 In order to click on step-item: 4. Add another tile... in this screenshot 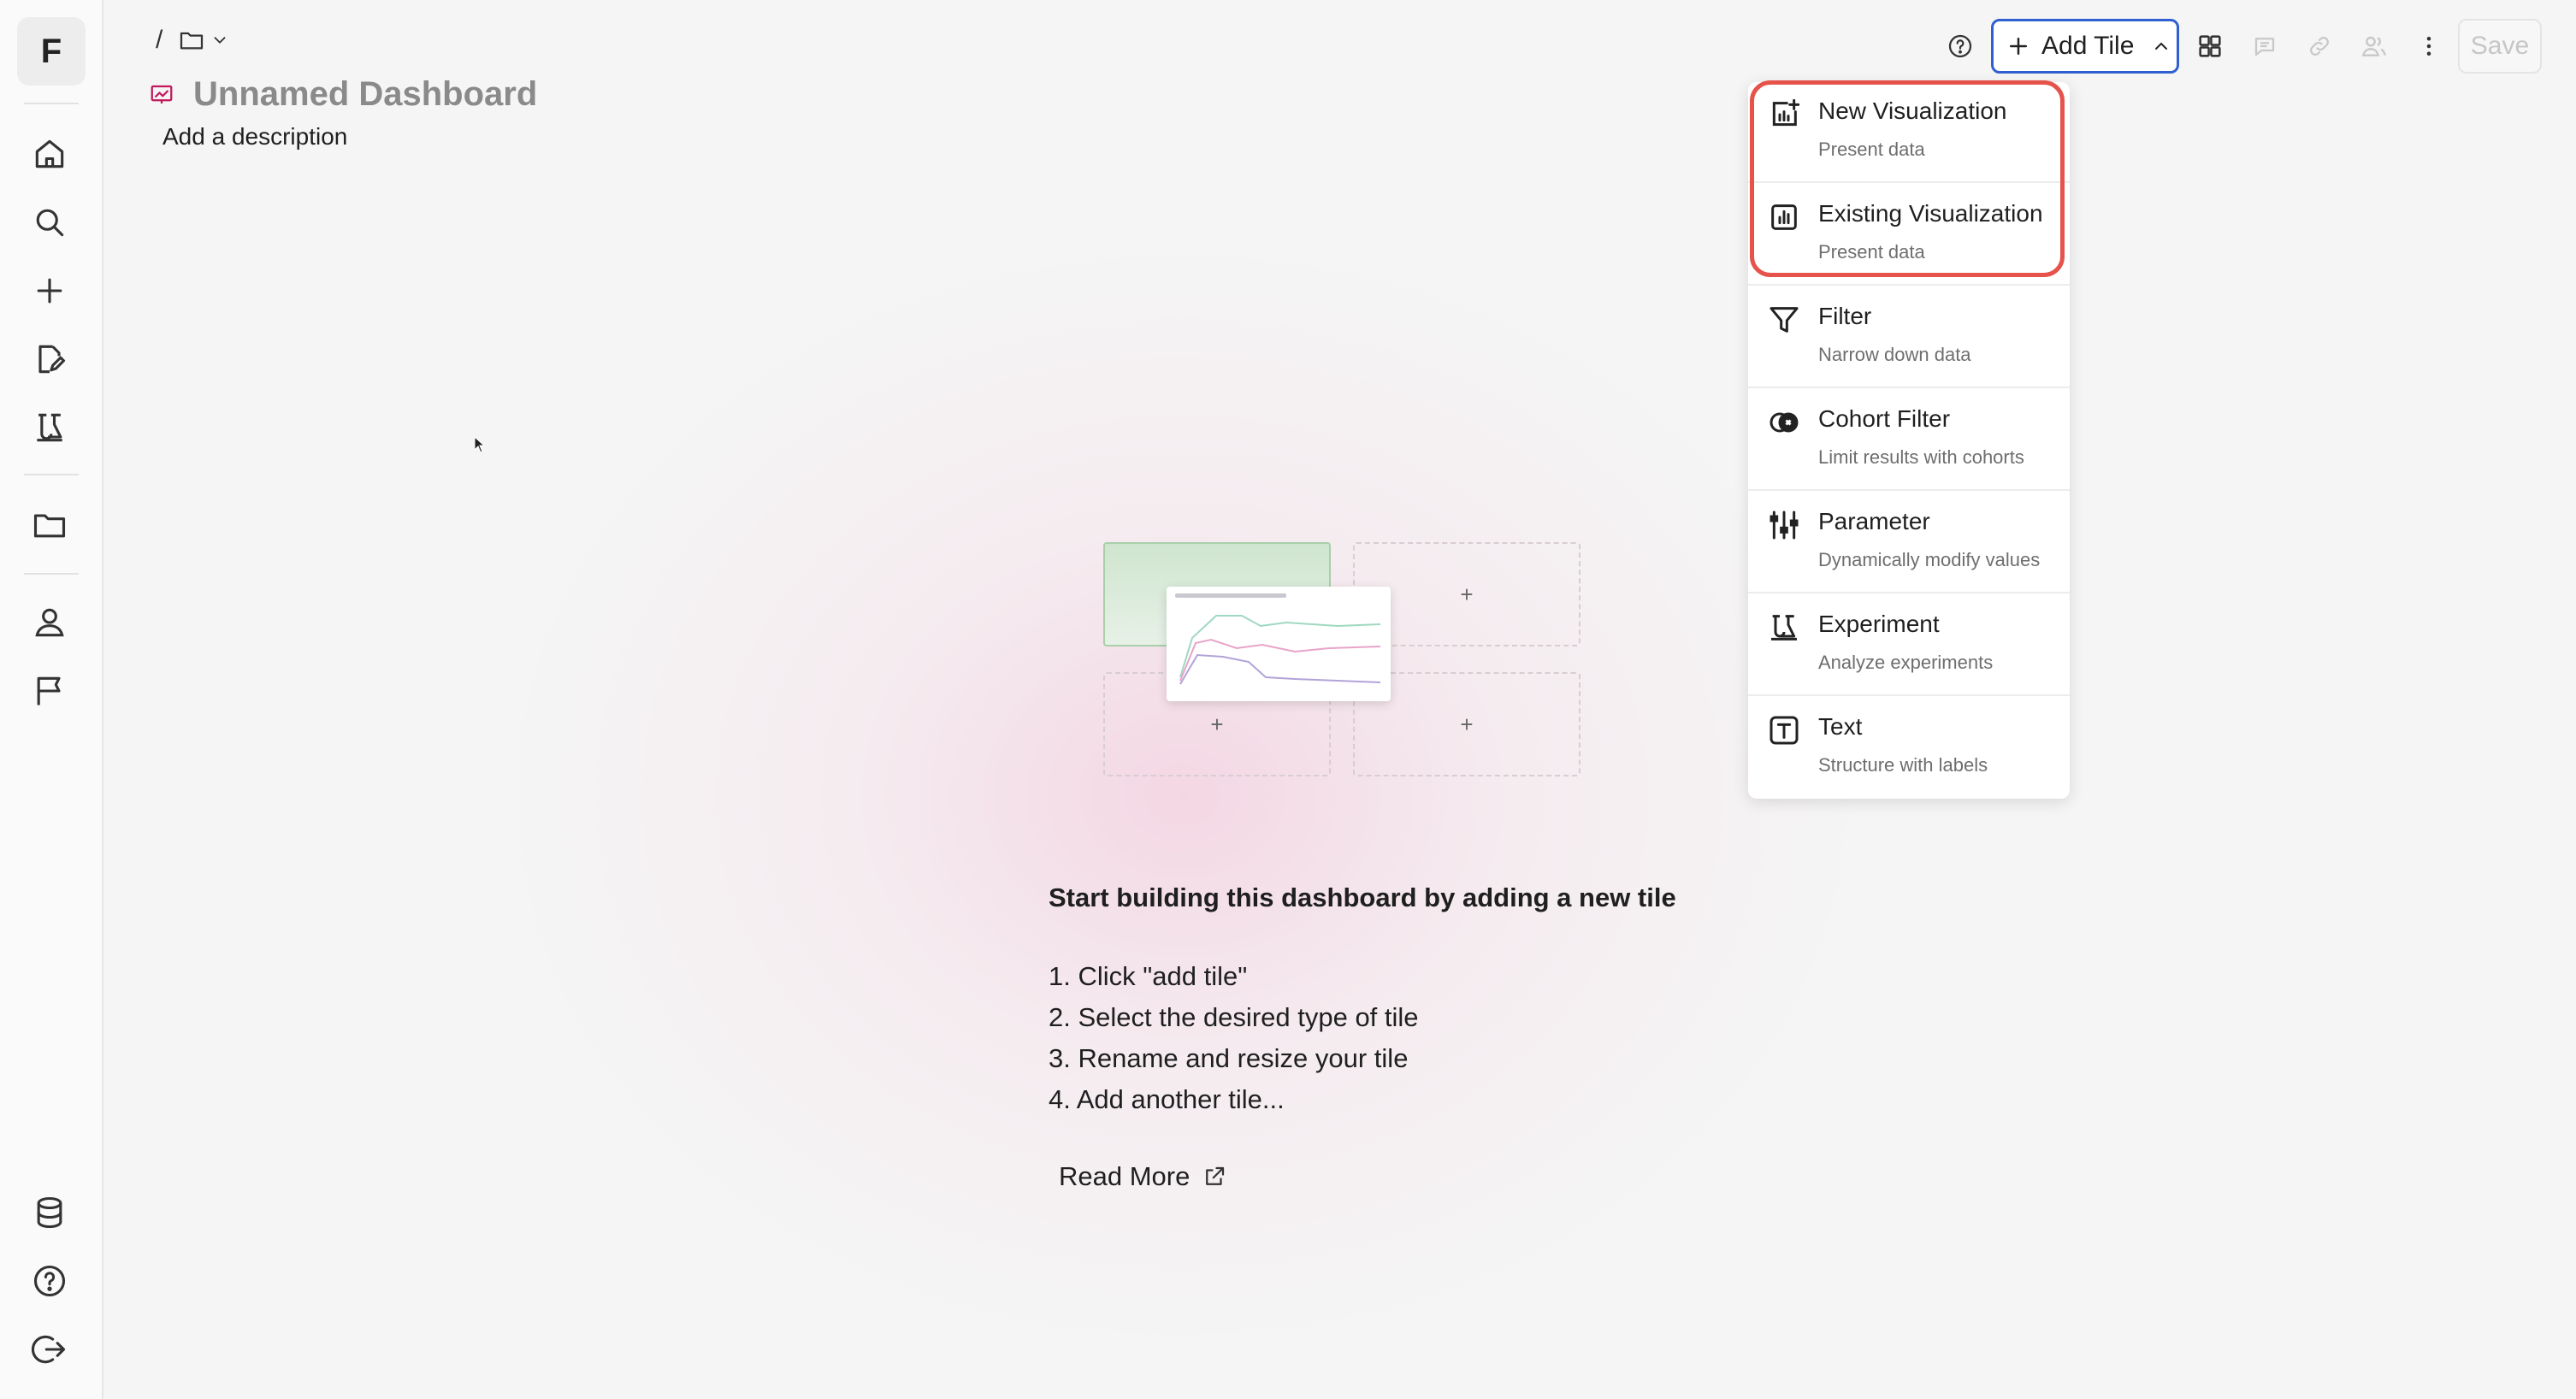, I will do `click(1167, 1099)`.